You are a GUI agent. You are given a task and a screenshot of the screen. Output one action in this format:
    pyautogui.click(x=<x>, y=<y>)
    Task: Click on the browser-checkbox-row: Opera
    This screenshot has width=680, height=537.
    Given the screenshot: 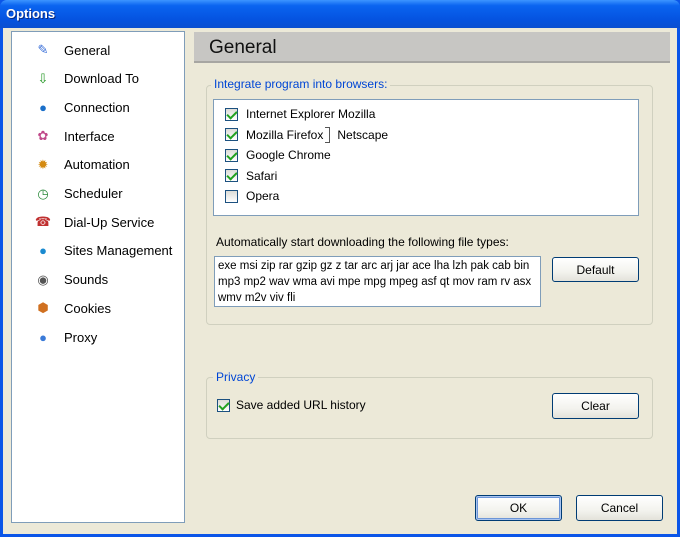 What is the action you would take?
    pyautogui.click(x=252, y=196)
    